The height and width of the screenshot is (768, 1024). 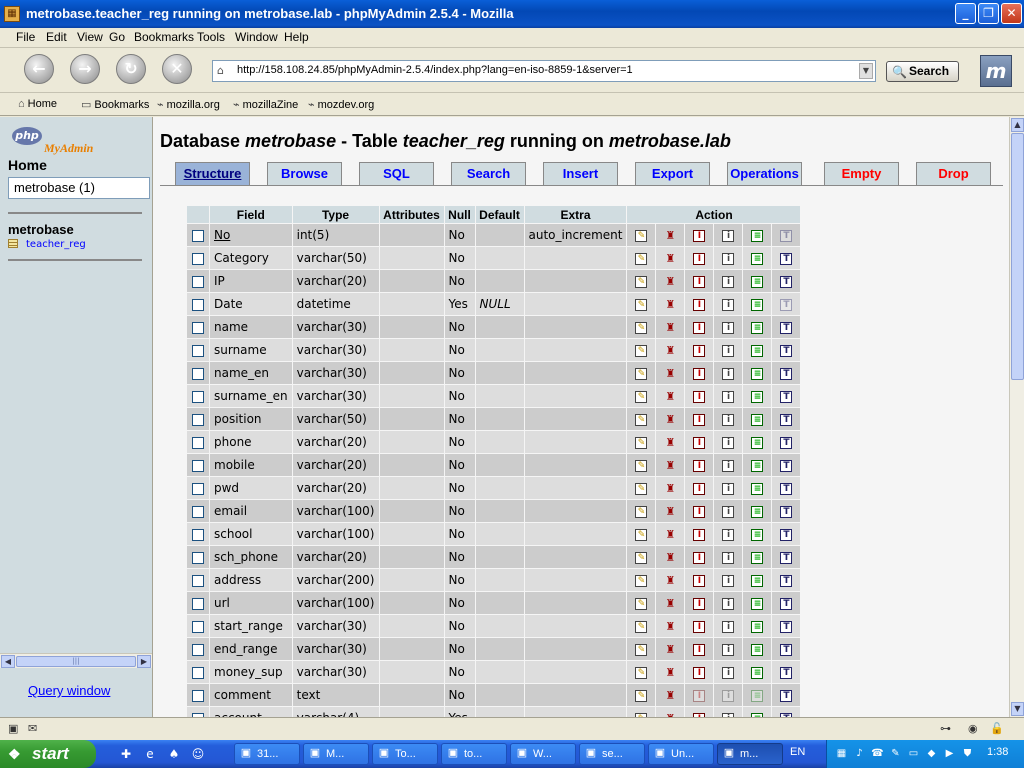 What do you see at coordinates (32, 728) in the screenshot?
I see `mail-icon: ✉` at bounding box center [32, 728].